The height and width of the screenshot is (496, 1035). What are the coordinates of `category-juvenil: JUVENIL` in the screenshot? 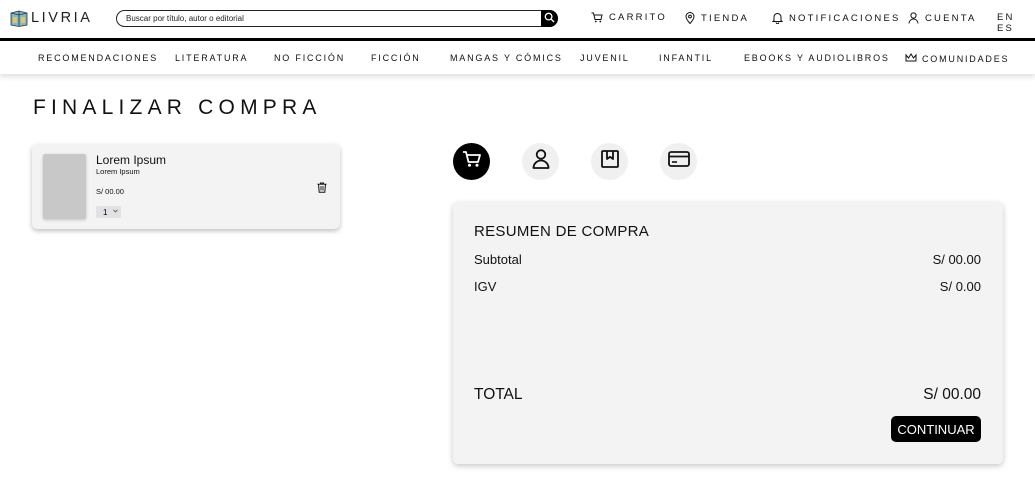 It's located at (605, 58).